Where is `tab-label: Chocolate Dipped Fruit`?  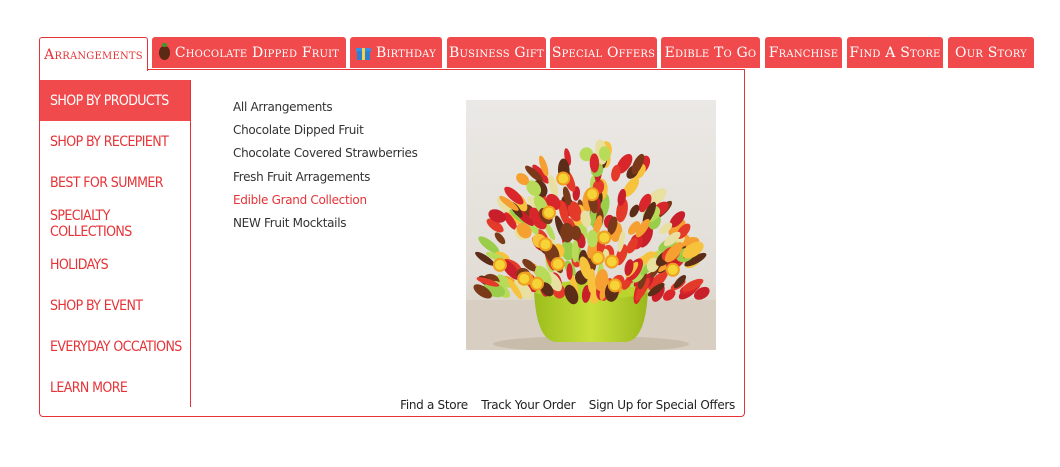
tab-label: Chocolate Dipped Fruit is located at coordinates (257, 52).